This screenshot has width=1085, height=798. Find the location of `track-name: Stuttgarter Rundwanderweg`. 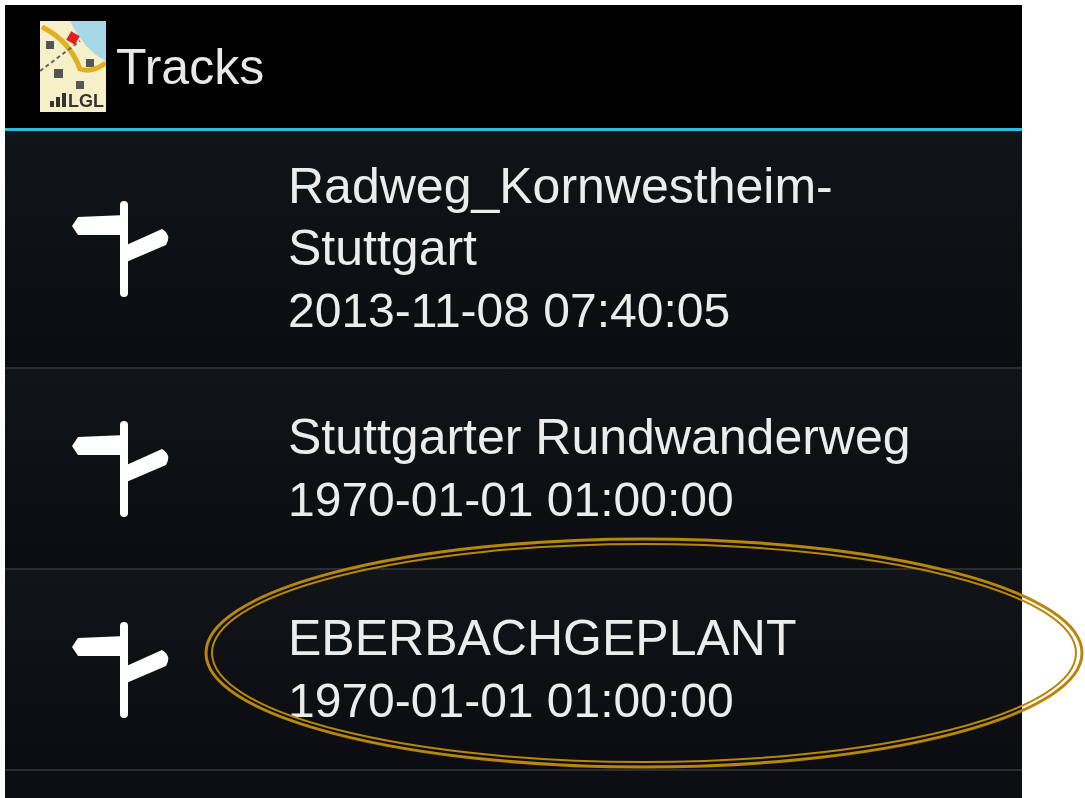

track-name: Stuttgarter Rundwanderweg is located at coordinates (600, 437).